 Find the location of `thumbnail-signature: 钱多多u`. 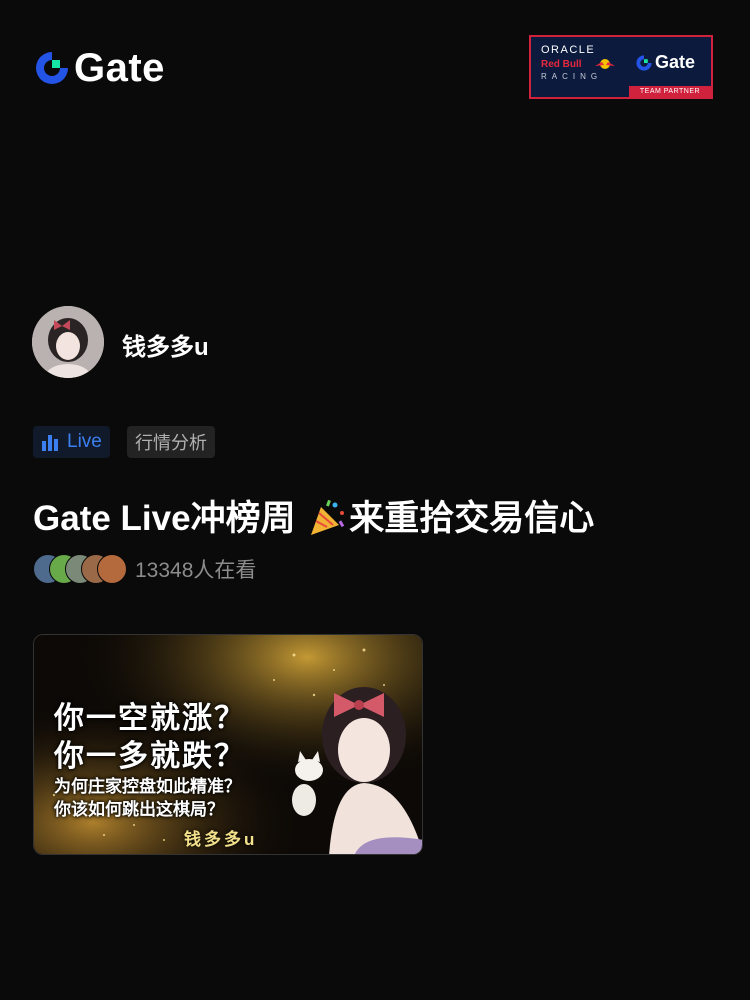

thumbnail-signature: 钱多多u is located at coordinates (221, 839).